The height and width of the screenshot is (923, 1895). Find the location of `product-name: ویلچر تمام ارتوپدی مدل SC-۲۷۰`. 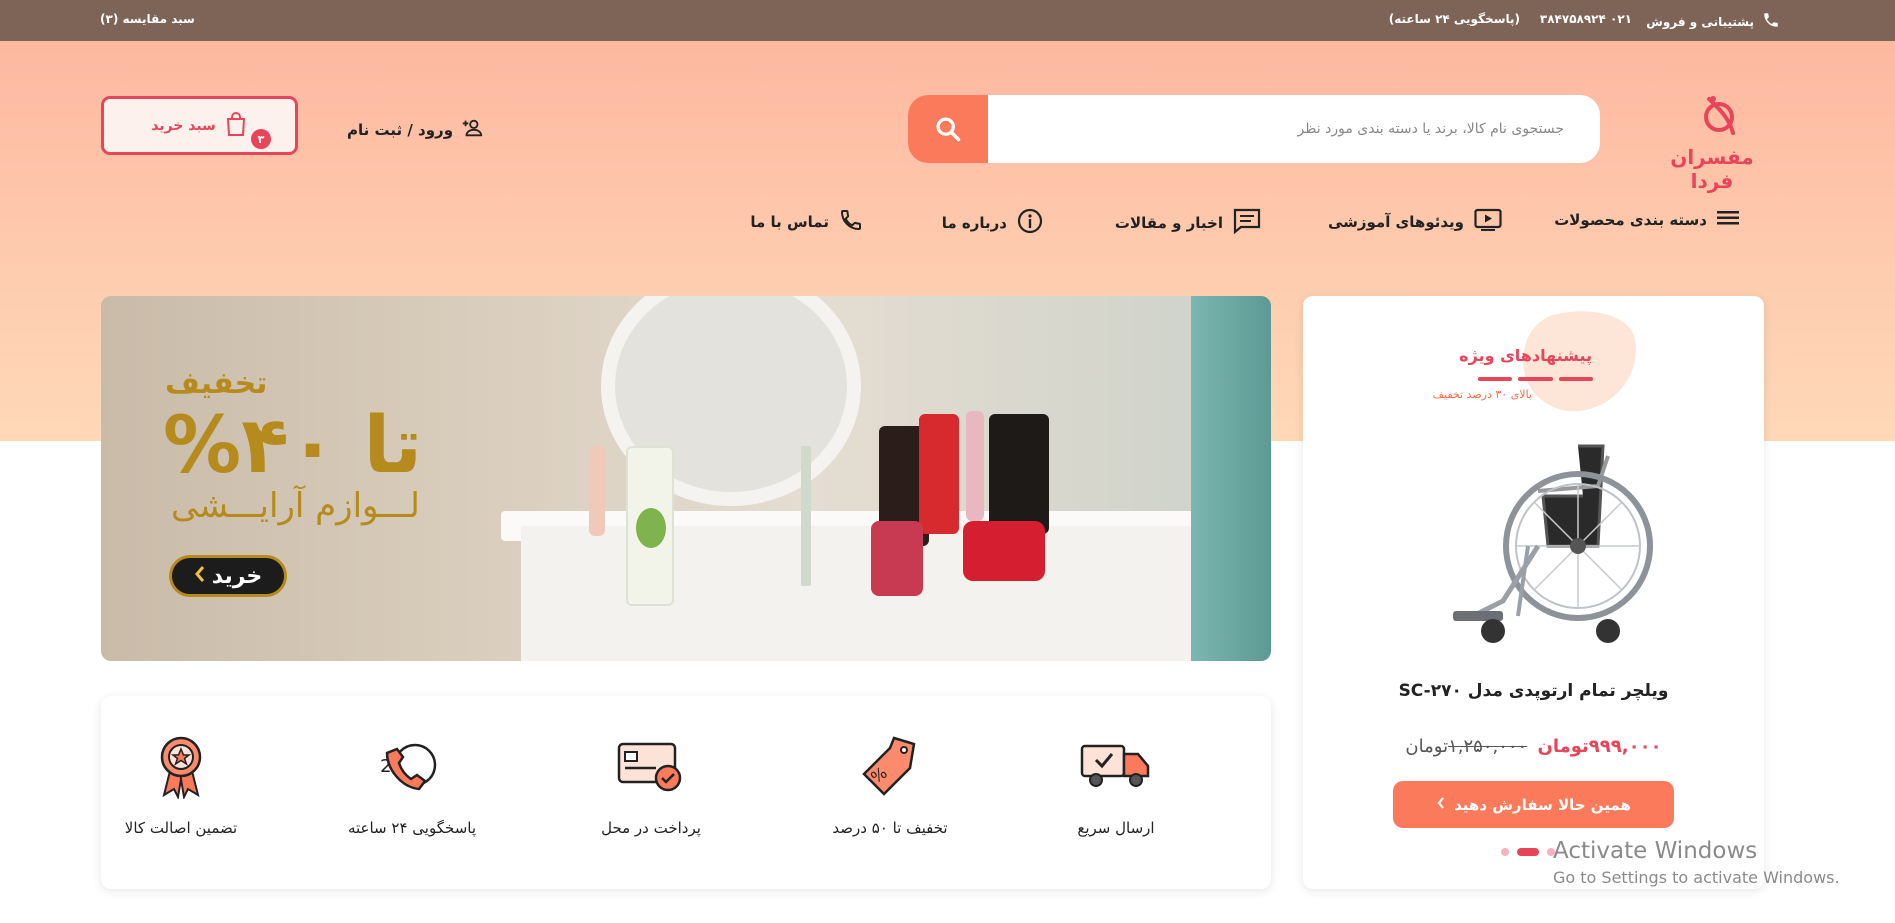

product-name: ویلچر تمام ارتوپدی مدل SC-۲۷۰ is located at coordinates (1533, 691).